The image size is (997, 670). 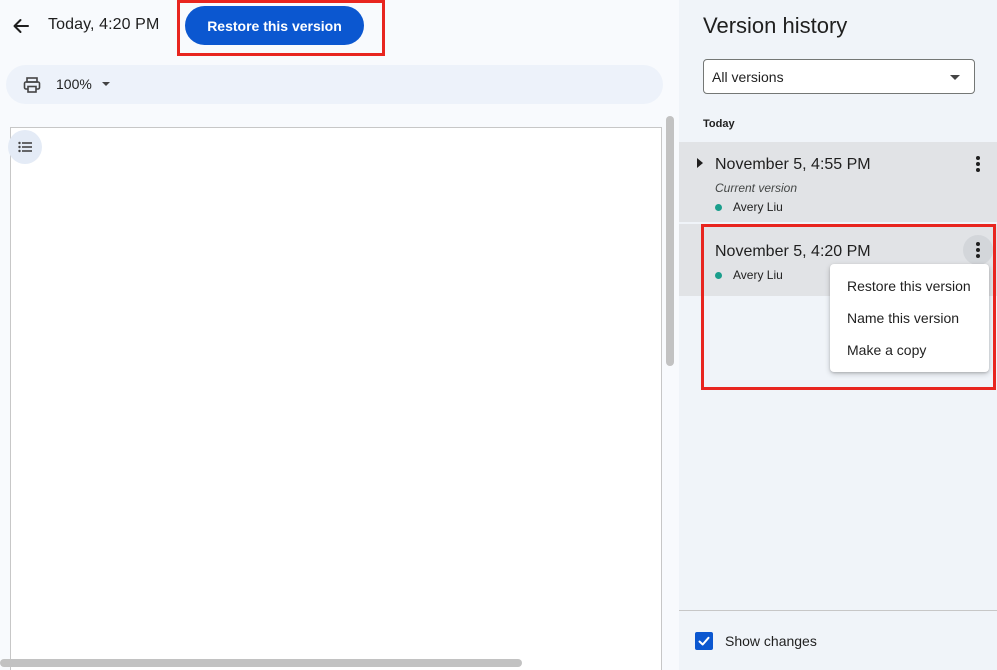 What do you see at coordinates (775, 25) in the screenshot?
I see `panel-title: Version history` at bounding box center [775, 25].